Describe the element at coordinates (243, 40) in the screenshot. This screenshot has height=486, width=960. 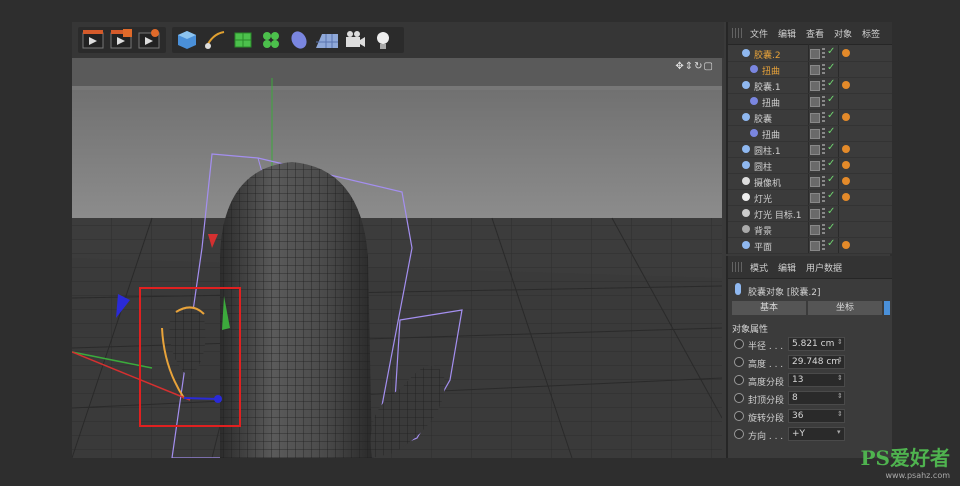
I see `subdivision-surface-icon` at that location.